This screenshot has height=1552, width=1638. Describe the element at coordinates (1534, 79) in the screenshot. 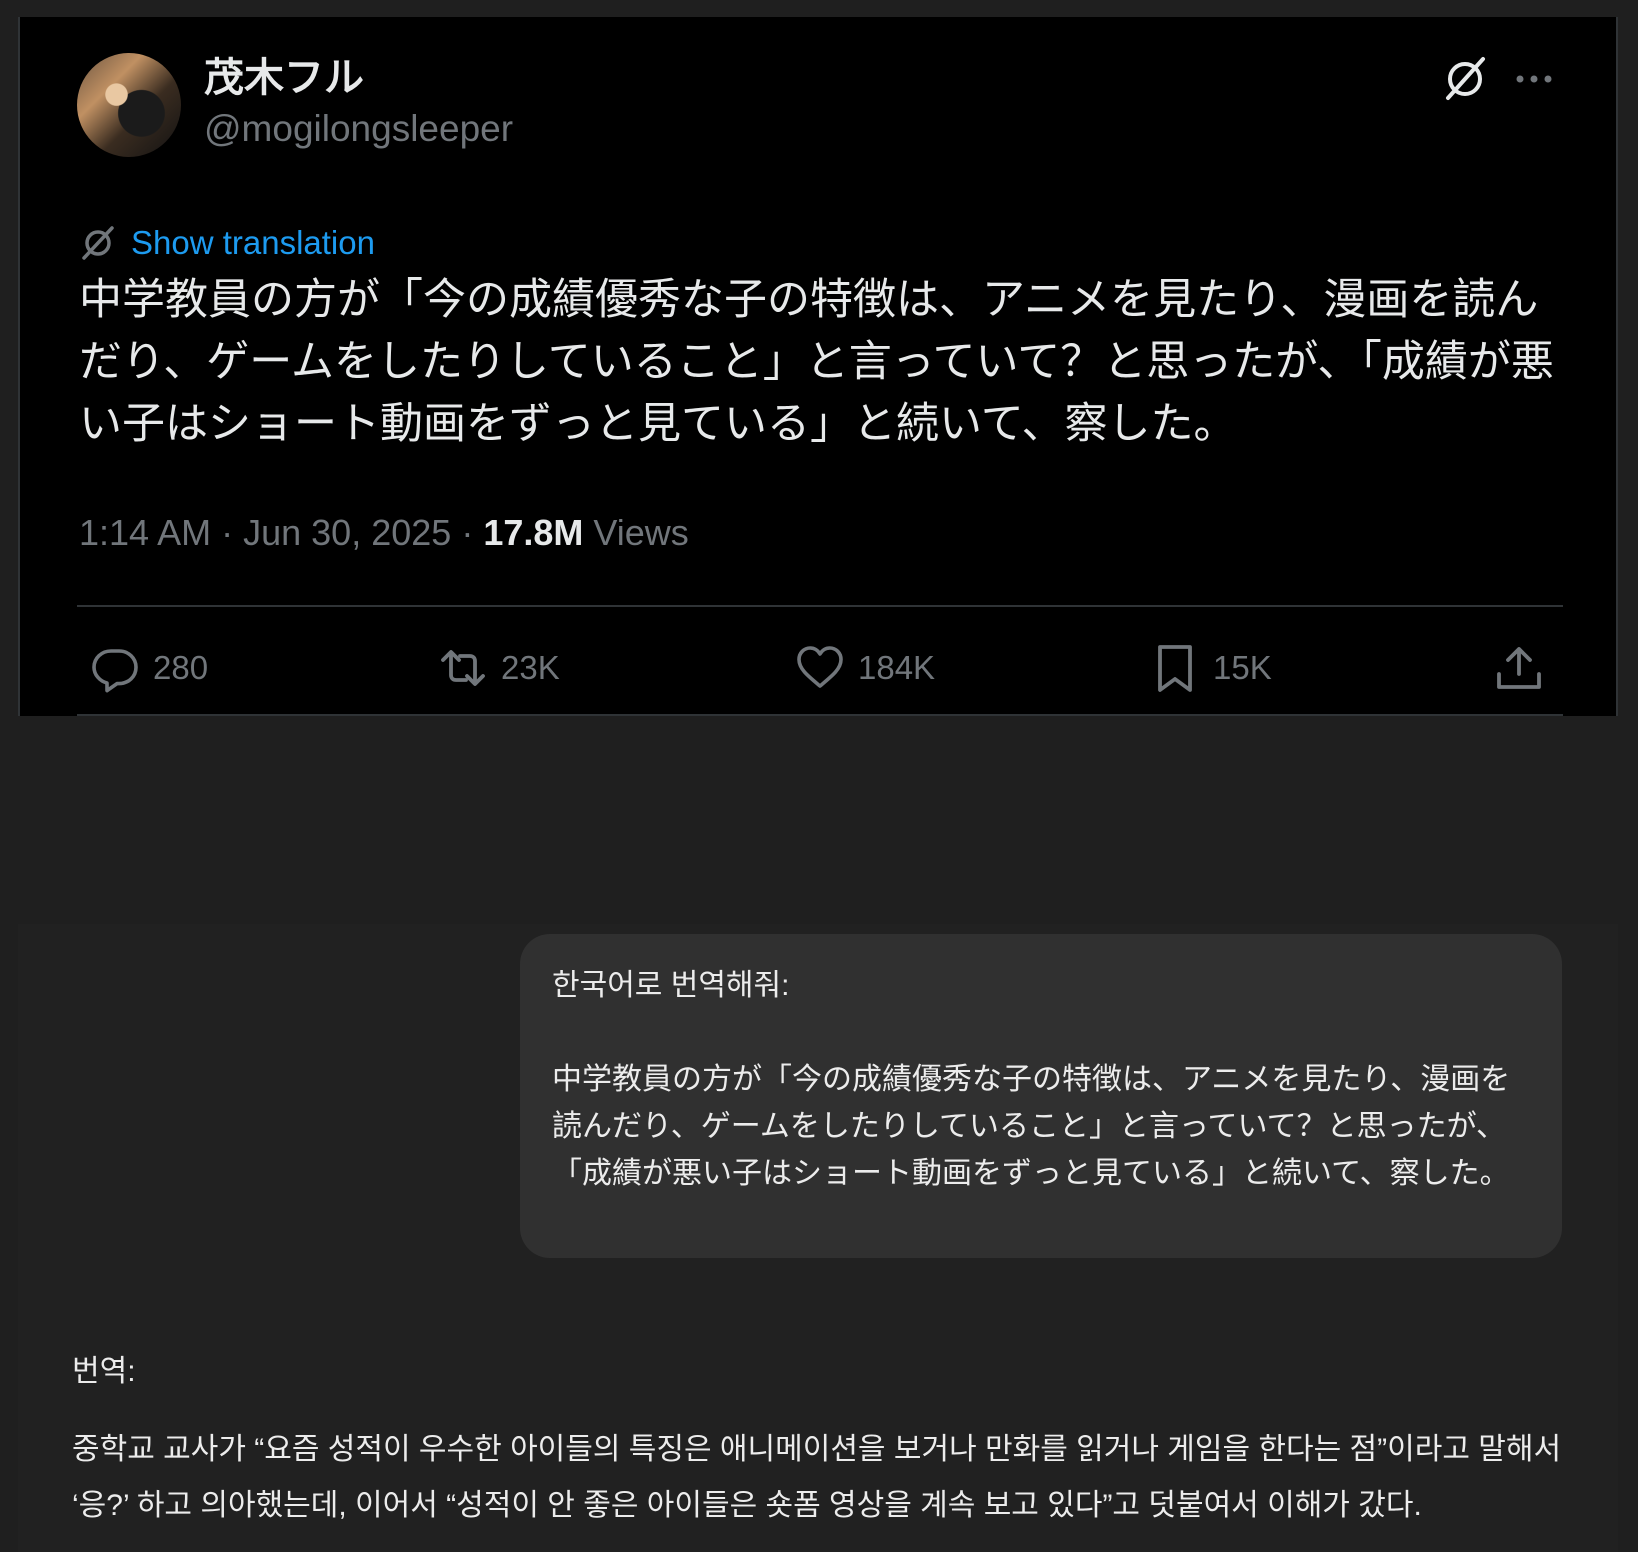

I see `more-icon` at that location.